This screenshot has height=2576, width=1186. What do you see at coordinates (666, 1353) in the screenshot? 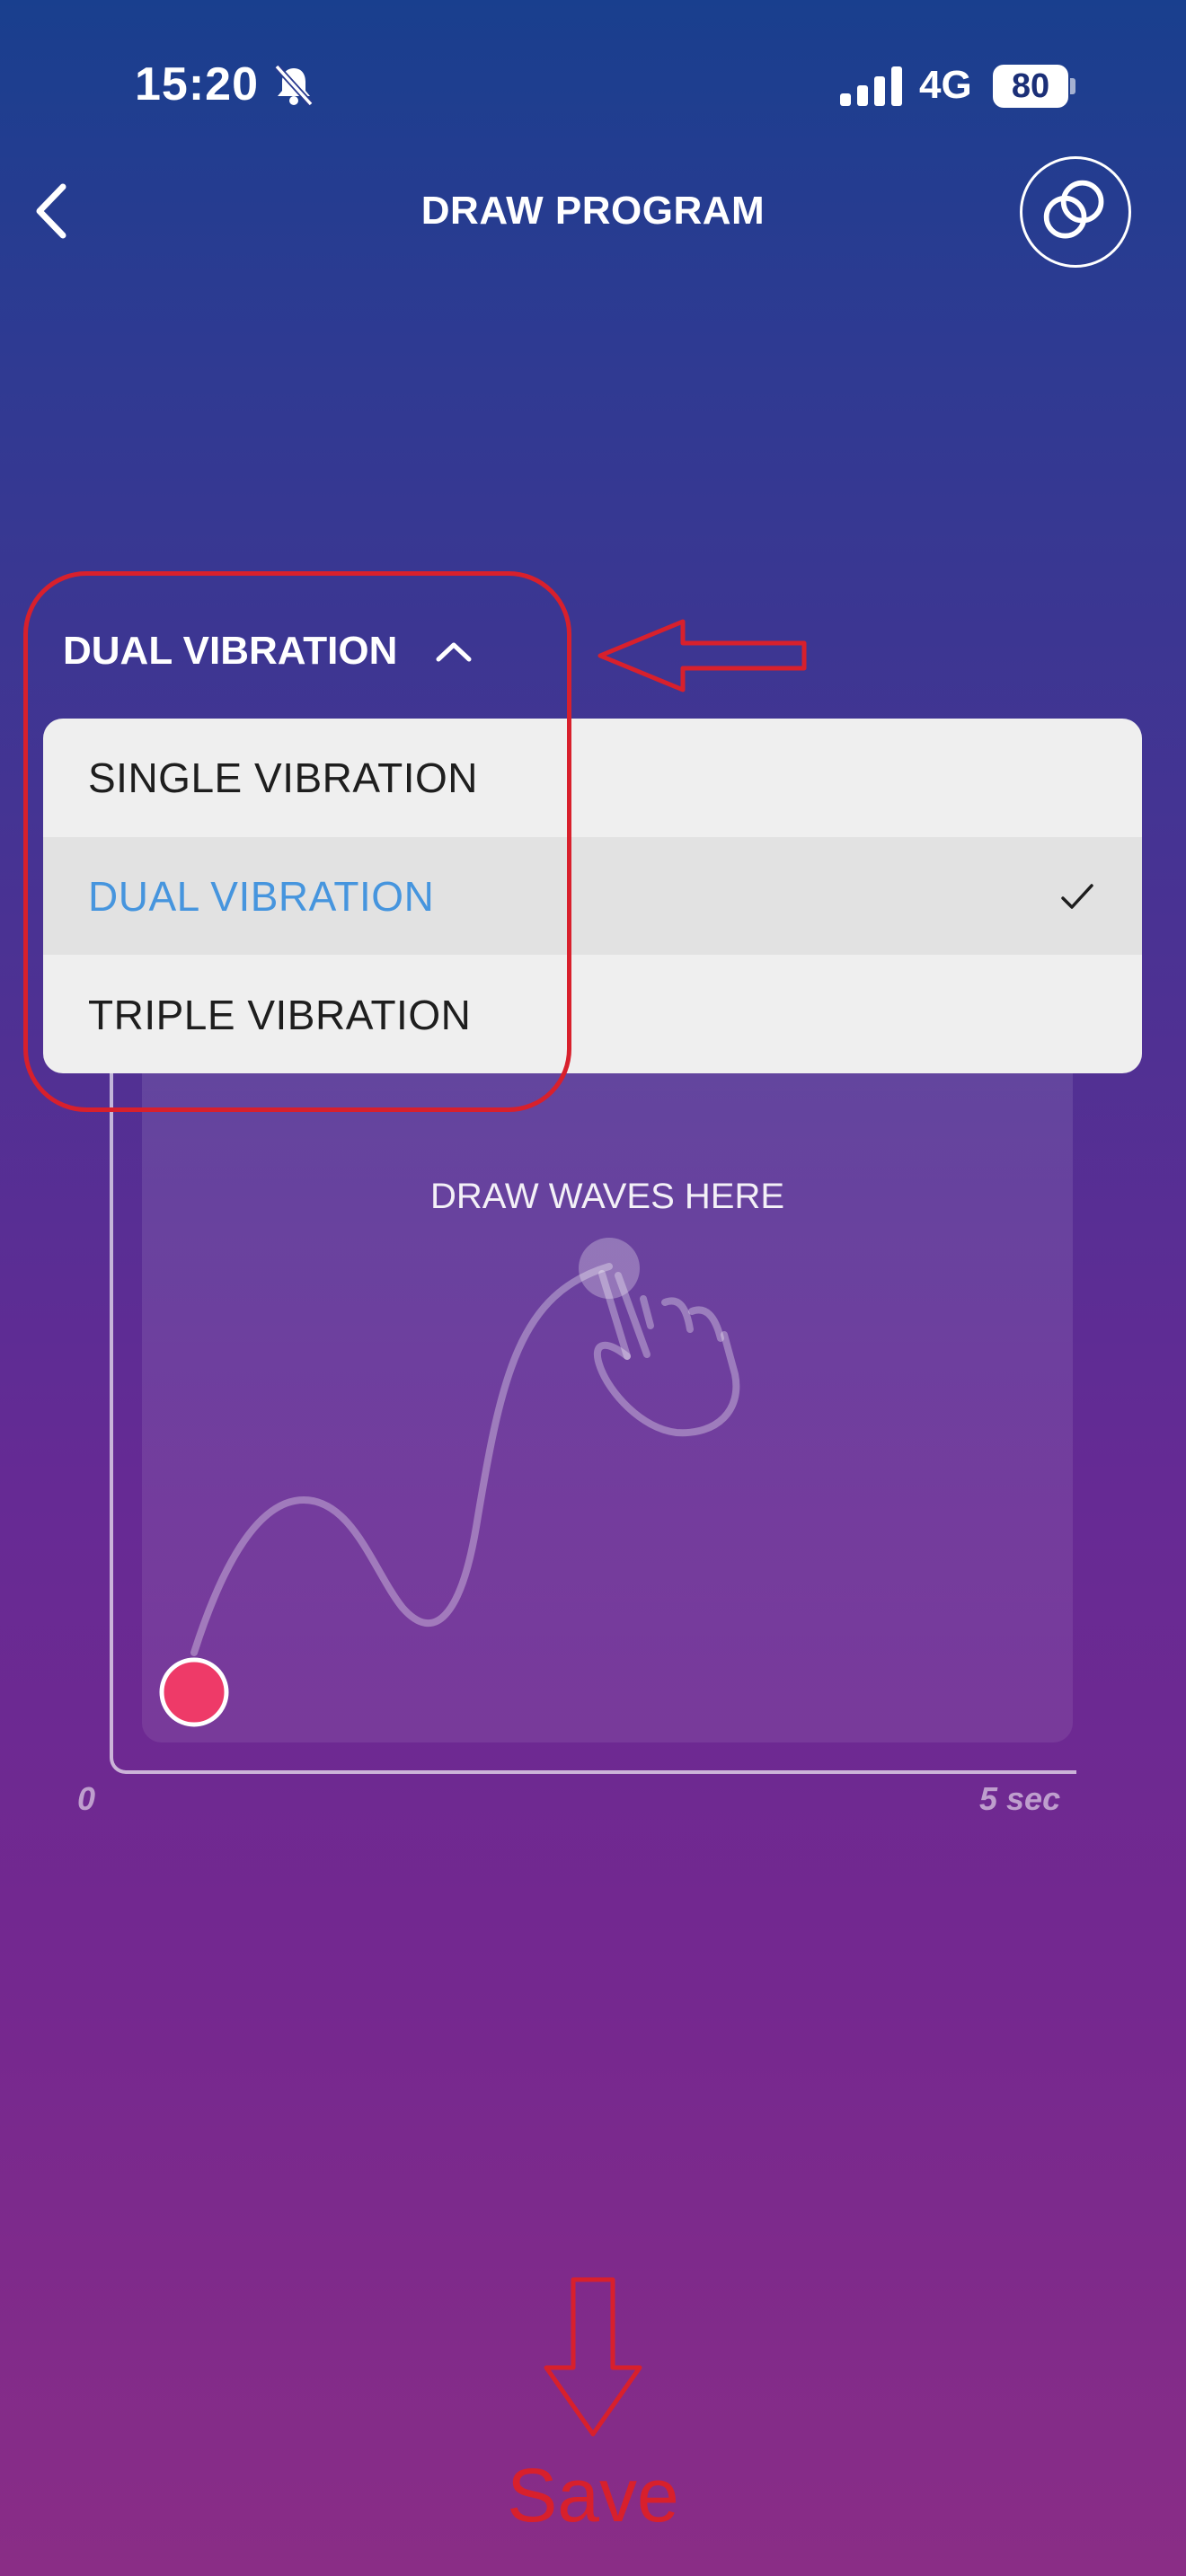
I see `hand-pointer-icon` at bounding box center [666, 1353].